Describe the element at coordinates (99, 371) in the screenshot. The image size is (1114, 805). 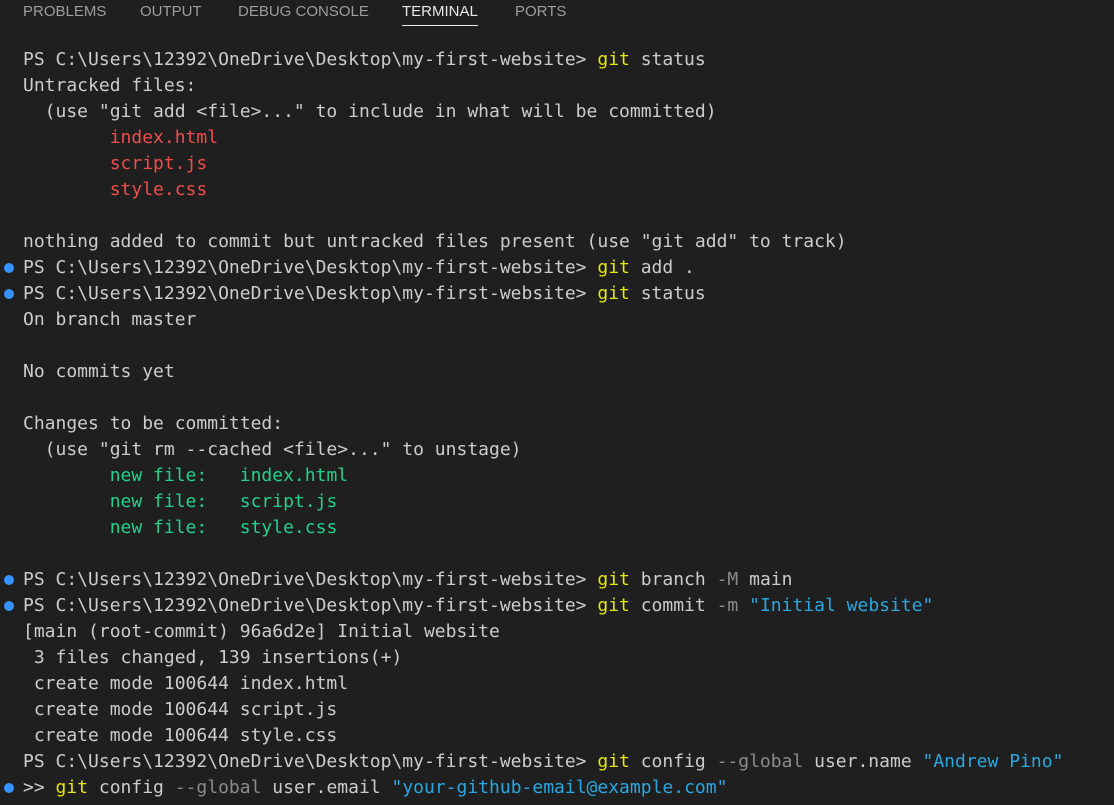
I see `terminal-text: No commits yet` at that location.